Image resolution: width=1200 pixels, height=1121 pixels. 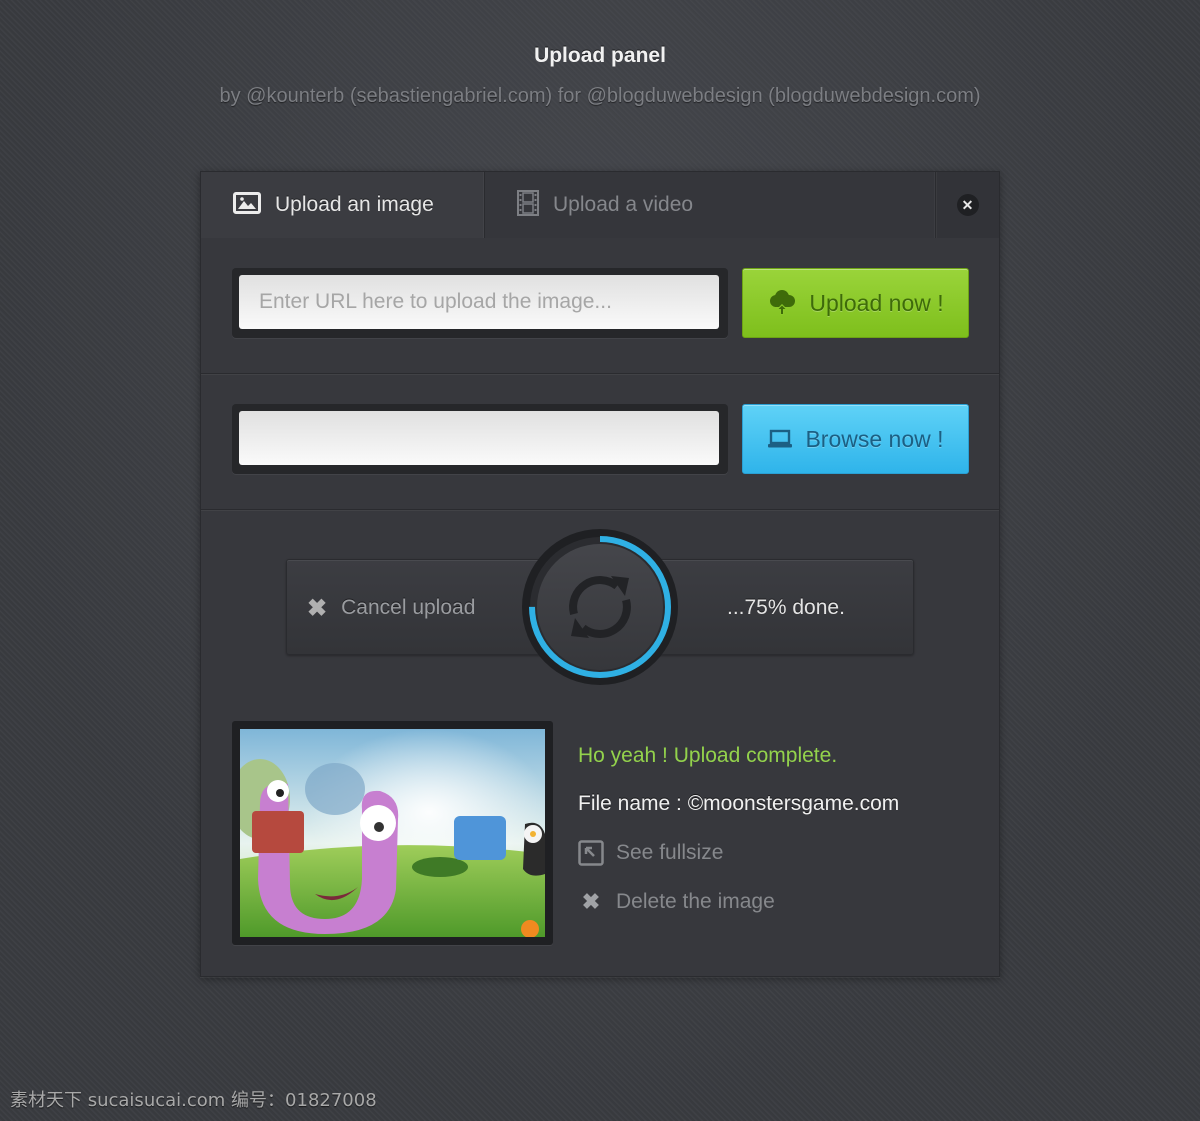 I want to click on url-field-frame, so click(x=480, y=303).